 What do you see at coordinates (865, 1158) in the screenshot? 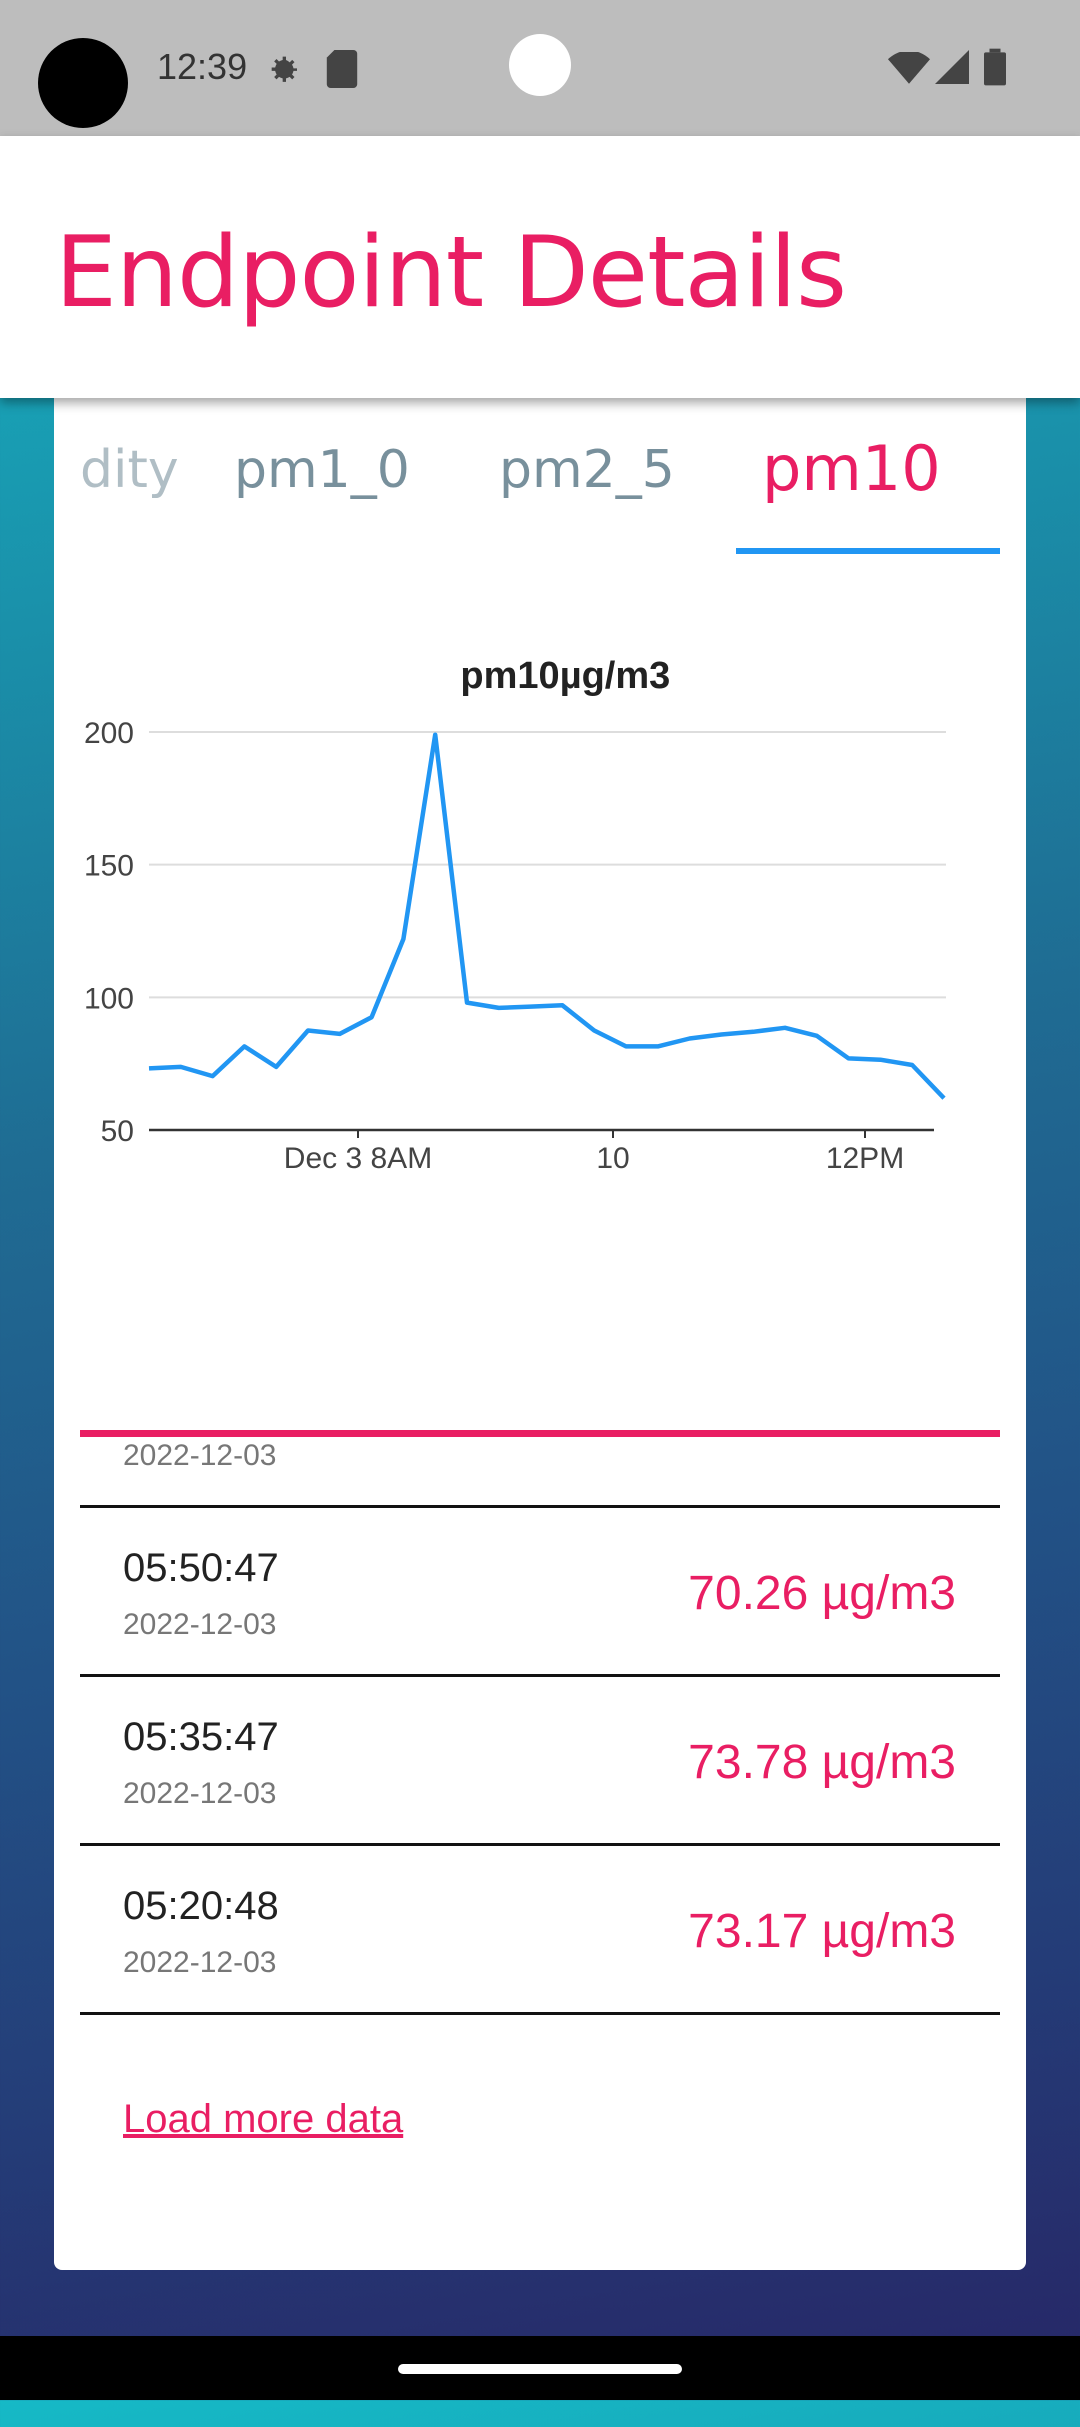
I see `x-tick-label: 12PM` at bounding box center [865, 1158].